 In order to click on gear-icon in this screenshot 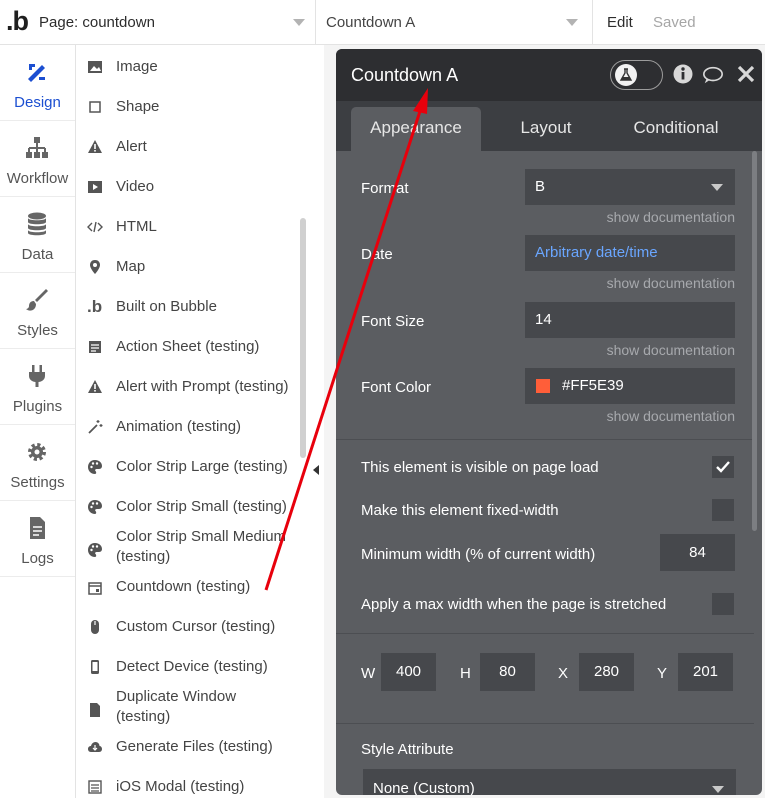, I will do `click(37, 452)`.